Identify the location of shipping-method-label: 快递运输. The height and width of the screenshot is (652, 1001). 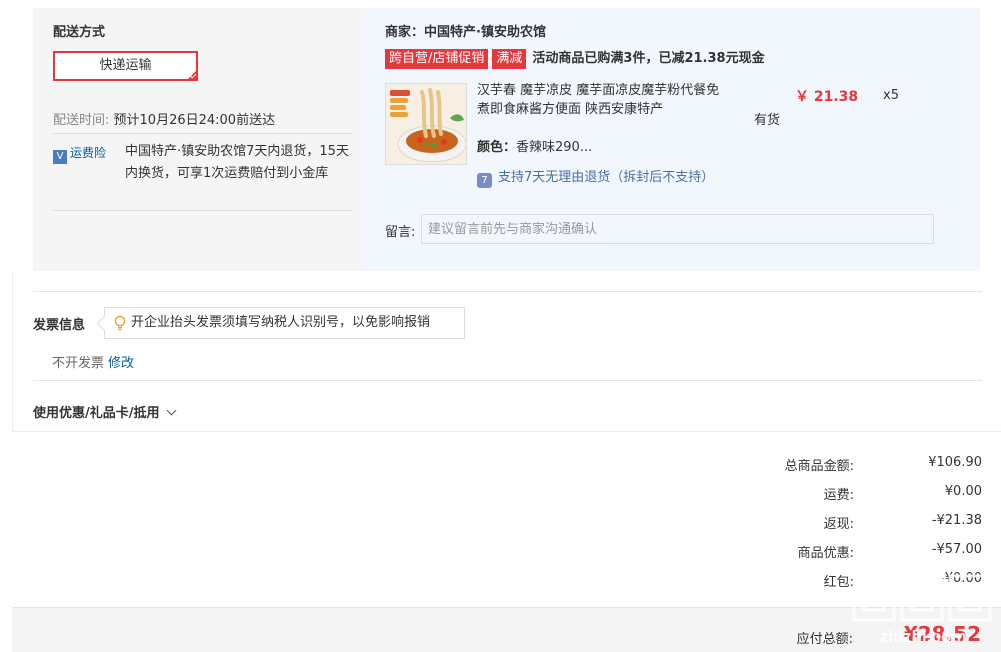
(125, 65).